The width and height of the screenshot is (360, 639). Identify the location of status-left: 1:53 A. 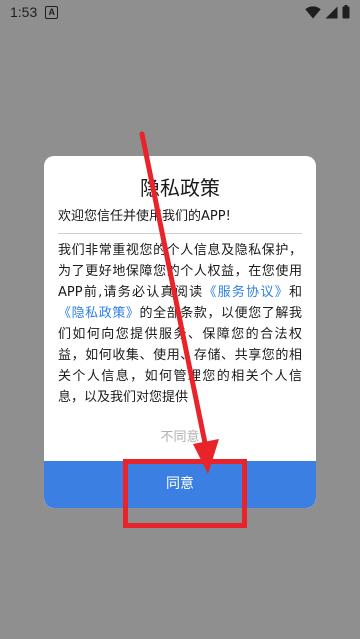
(34, 12).